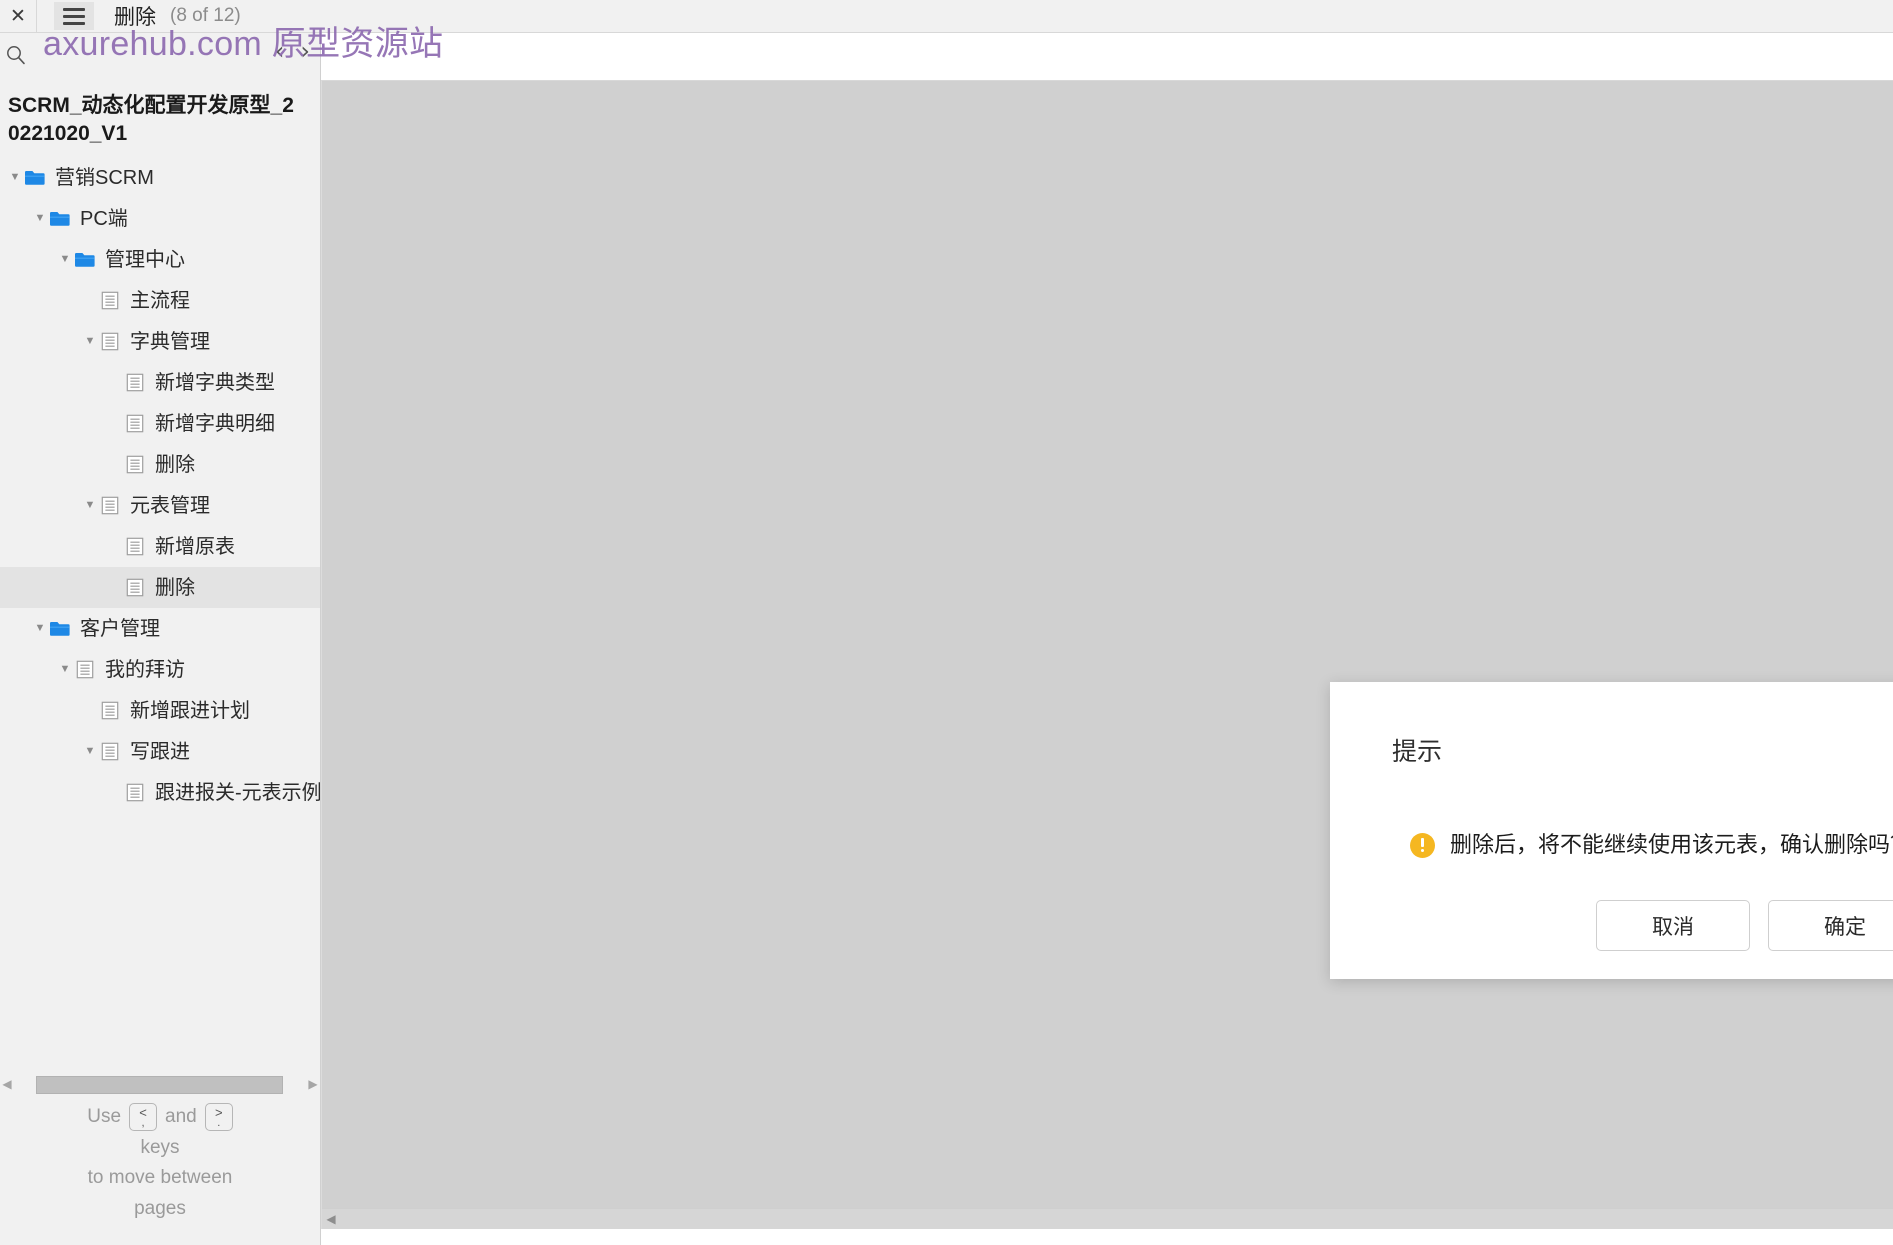 This screenshot has height=1245, width=1893. What do you see at coordinates (160, 505) in the screenshot?
I see `tree-item: ▼ 元表管理` at bounding box center [160, 505].